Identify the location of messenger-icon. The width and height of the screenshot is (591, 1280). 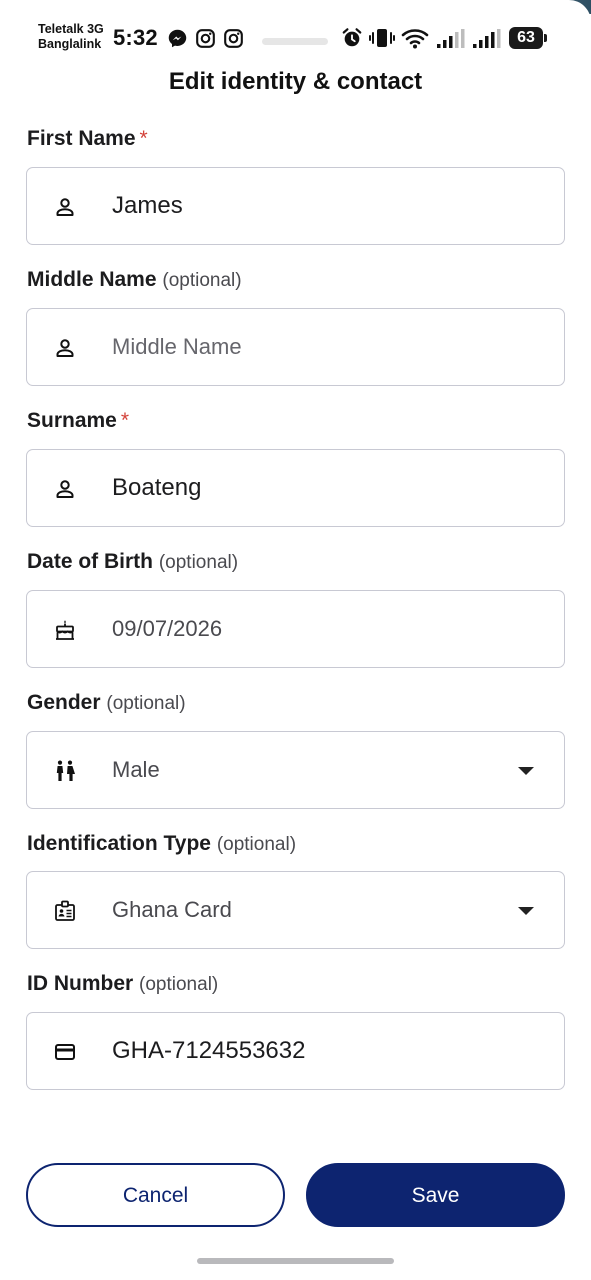
(177, 38).